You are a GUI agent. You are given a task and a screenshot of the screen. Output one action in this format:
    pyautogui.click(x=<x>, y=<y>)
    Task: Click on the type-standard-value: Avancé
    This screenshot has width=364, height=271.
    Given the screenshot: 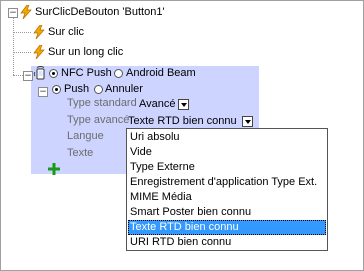 What is the action you would take?
    pyautogui.click(x=157, y=104)
    